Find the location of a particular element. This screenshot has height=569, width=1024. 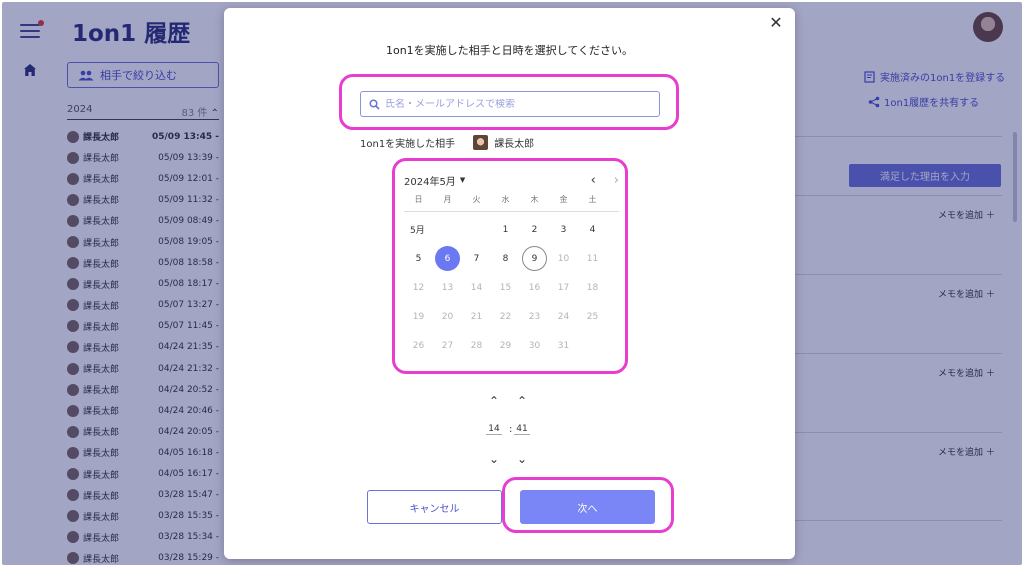

calendar-day: 25 is located at coordinates (592, 316).